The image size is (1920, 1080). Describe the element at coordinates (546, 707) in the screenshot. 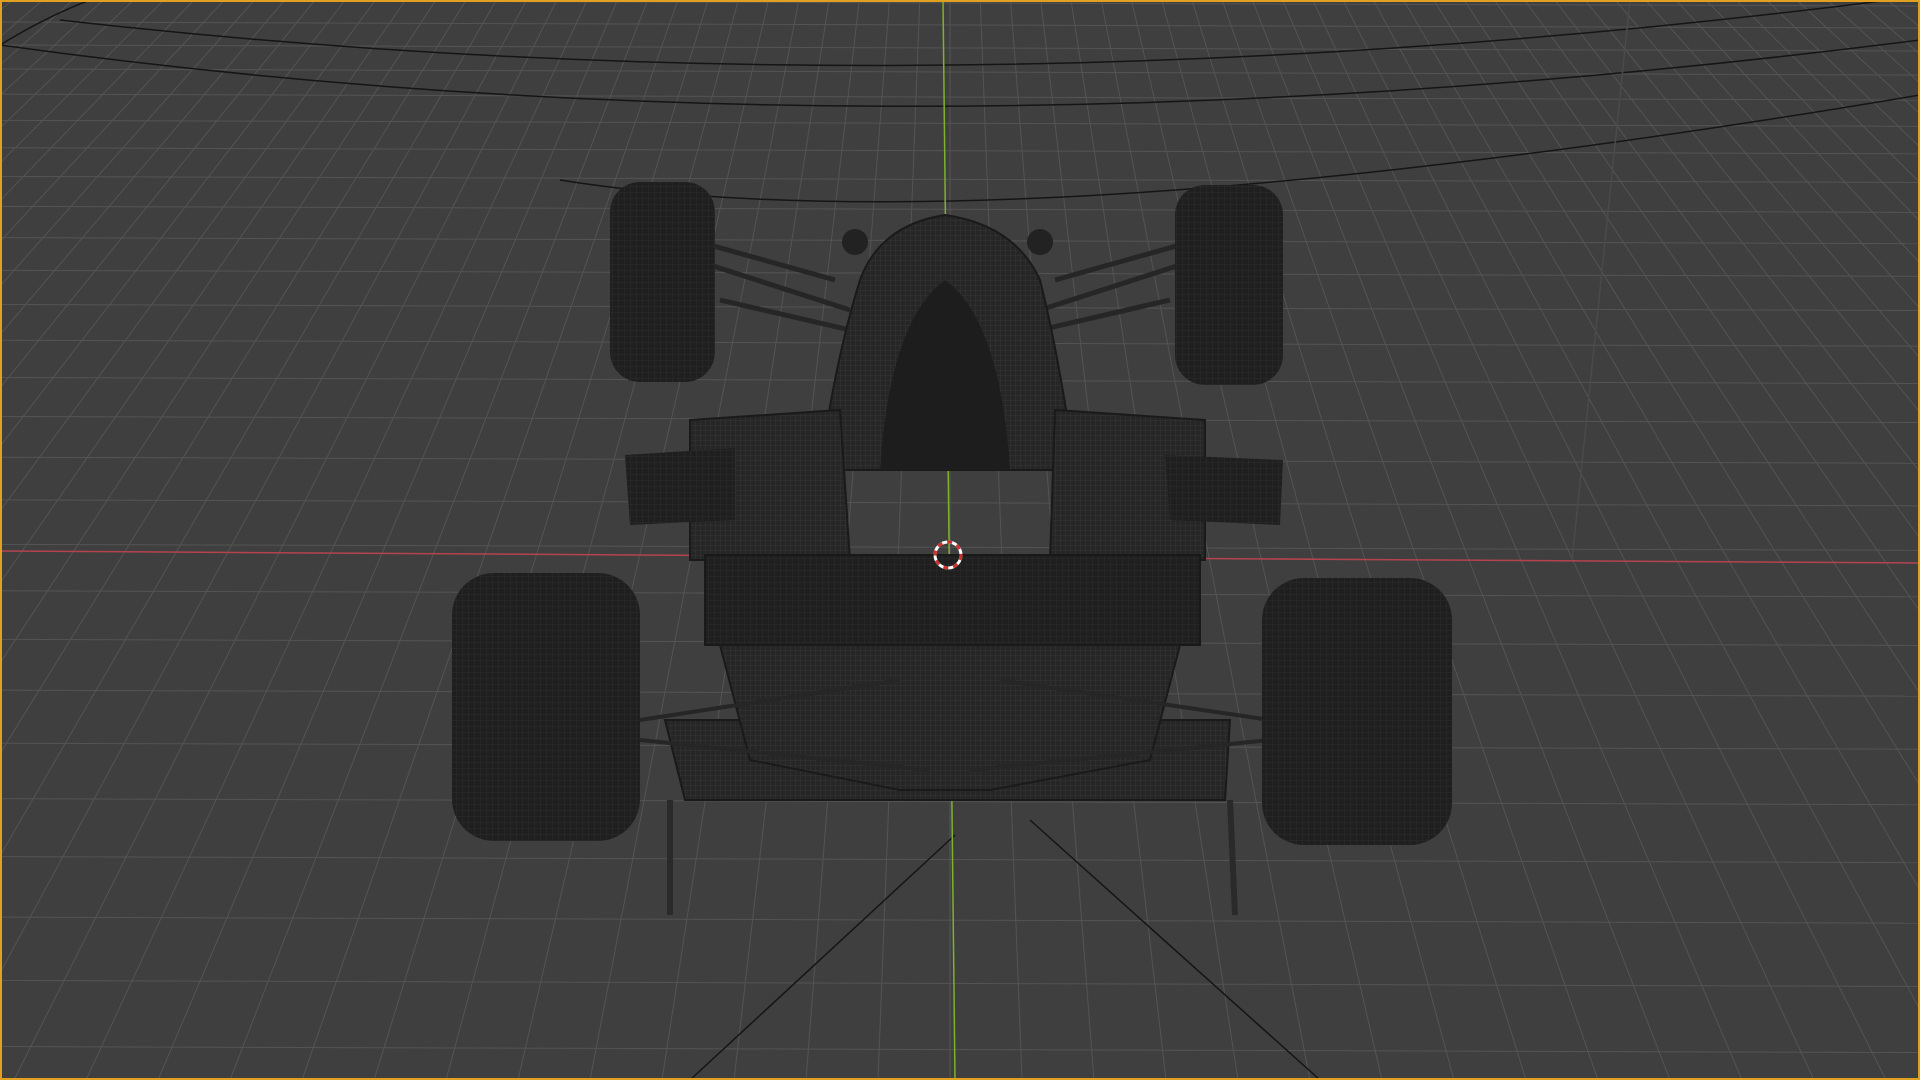

I see `rear-left-wheel` at that location.